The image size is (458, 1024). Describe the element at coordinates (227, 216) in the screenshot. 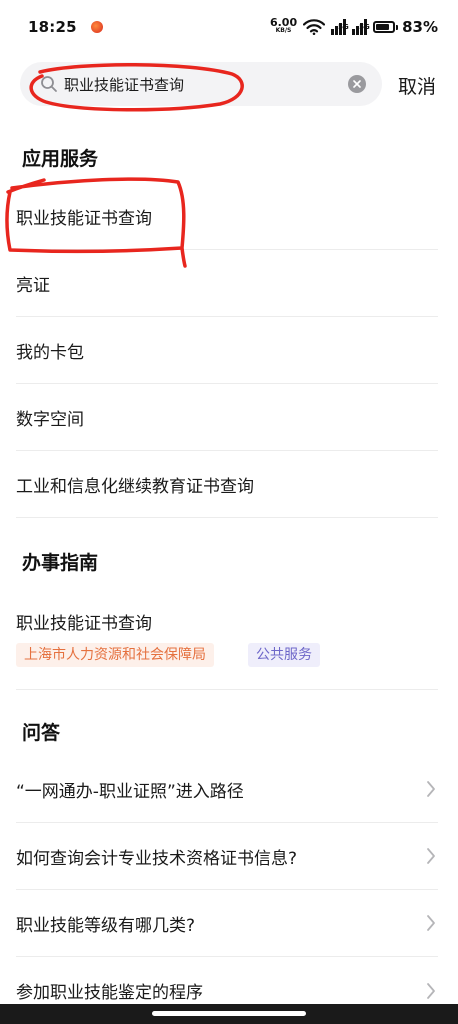

I see `service-item: 职业技能证书查询` at that location.